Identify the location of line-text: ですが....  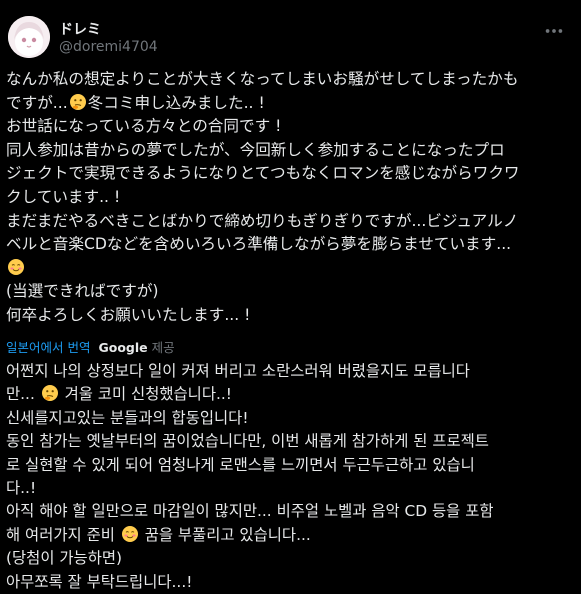
(37, 102).